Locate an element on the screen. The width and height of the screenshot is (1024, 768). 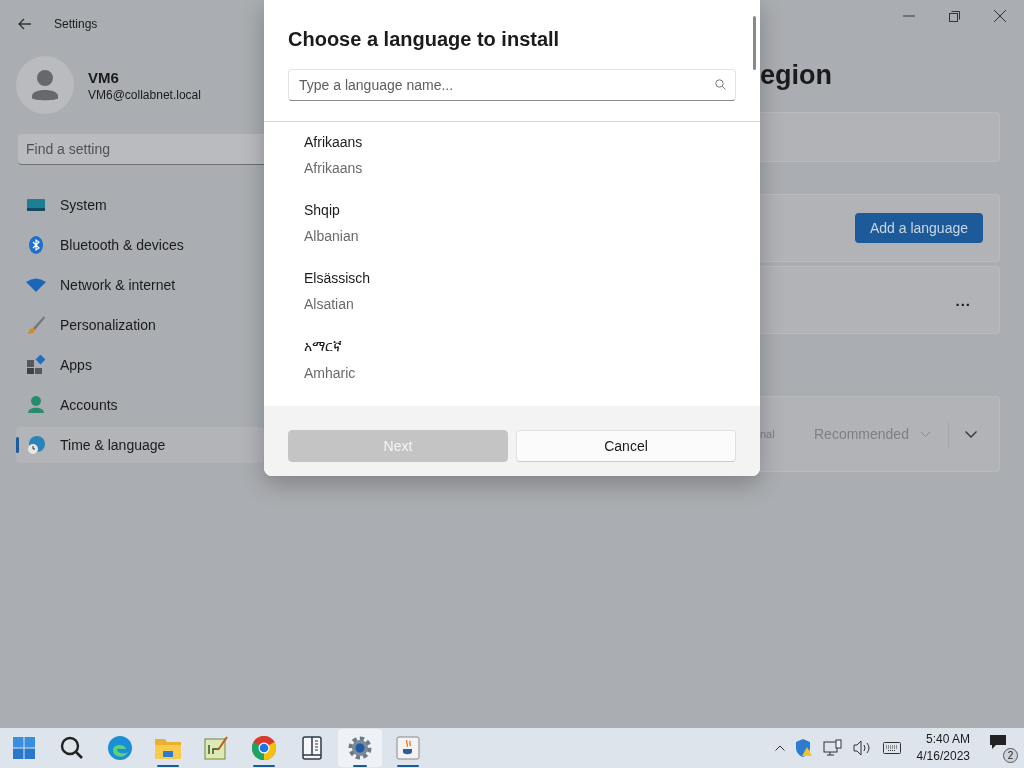
keyboard-icon is located at coordinates (891, 748).